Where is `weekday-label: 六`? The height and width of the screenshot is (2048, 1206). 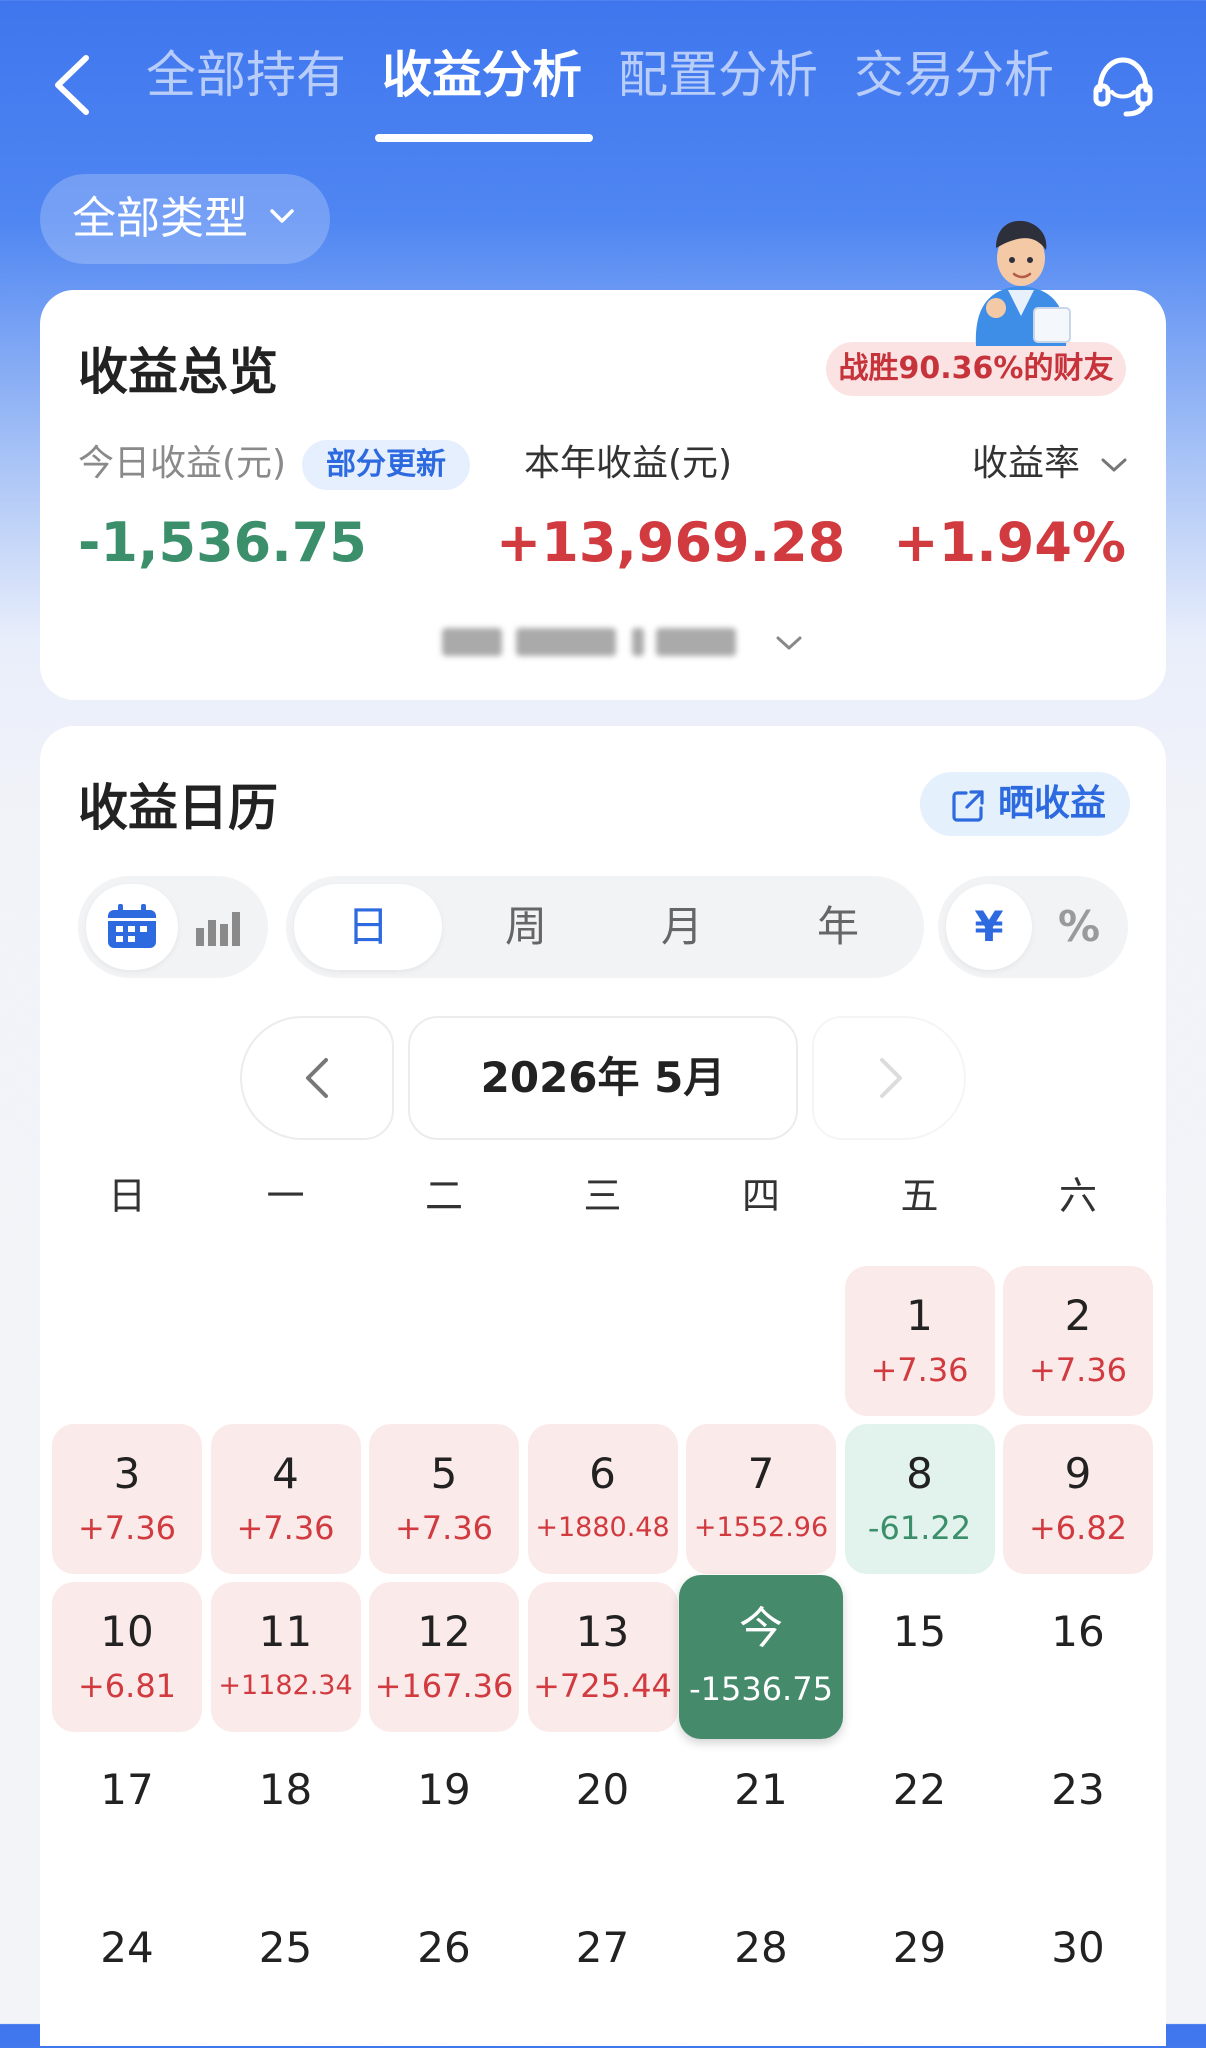 weekday-label: 六 is located at coordinates (1077, 1196).